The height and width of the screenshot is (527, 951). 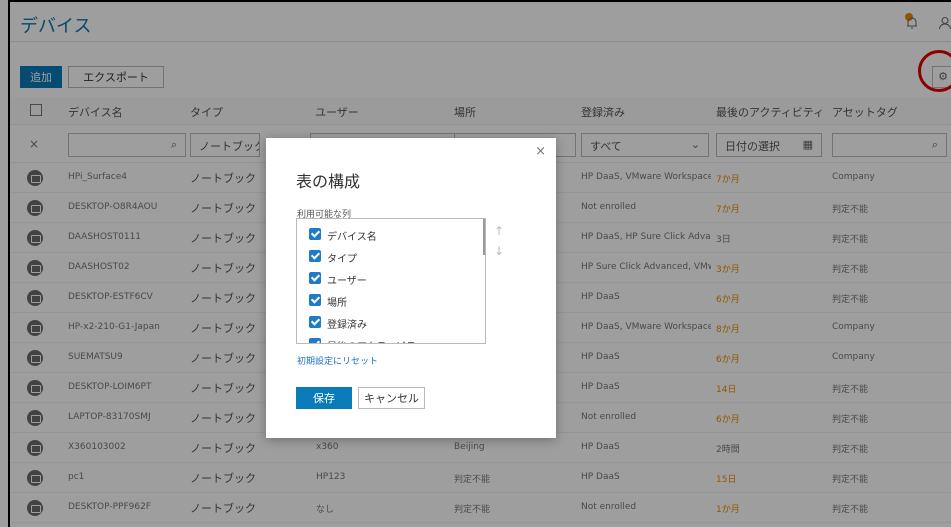 What do you see at coordinates (391, 281) in the screenshot?
I see `column-list: デバイス名タイプユーザー場所登録済み最後のアクティビティ` at bounding box center [391, 281].